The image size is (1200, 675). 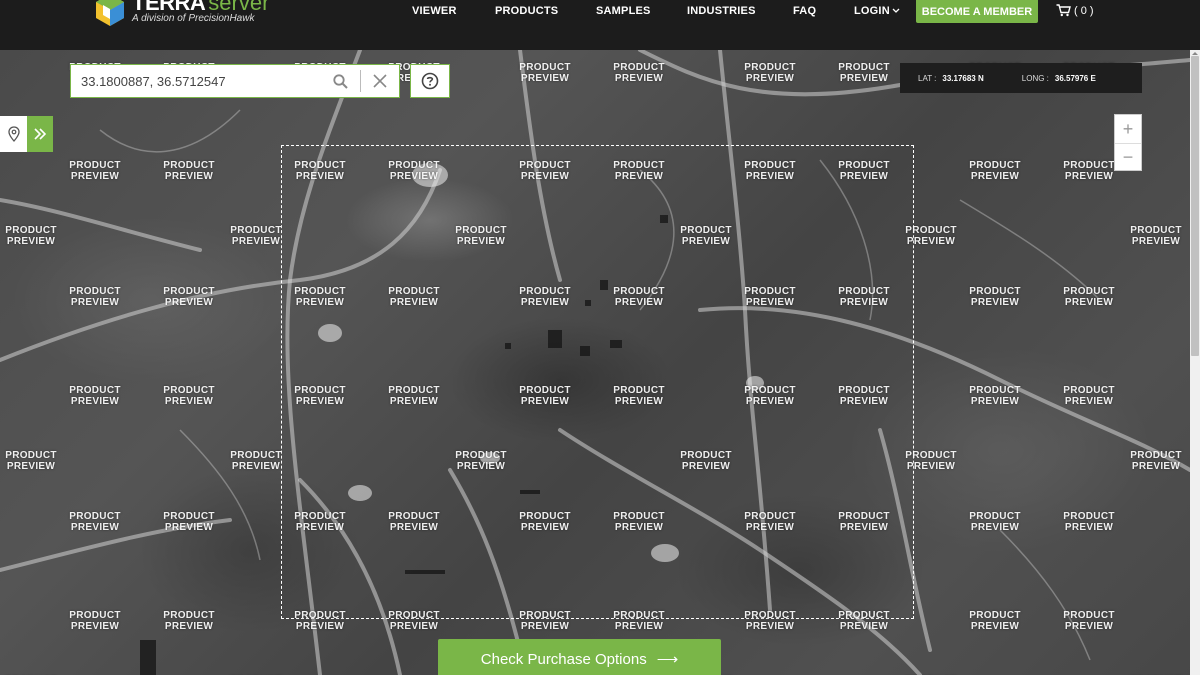 I want to click on become-member-button: BECOME A MEMBER, so click(x=977, y=11).